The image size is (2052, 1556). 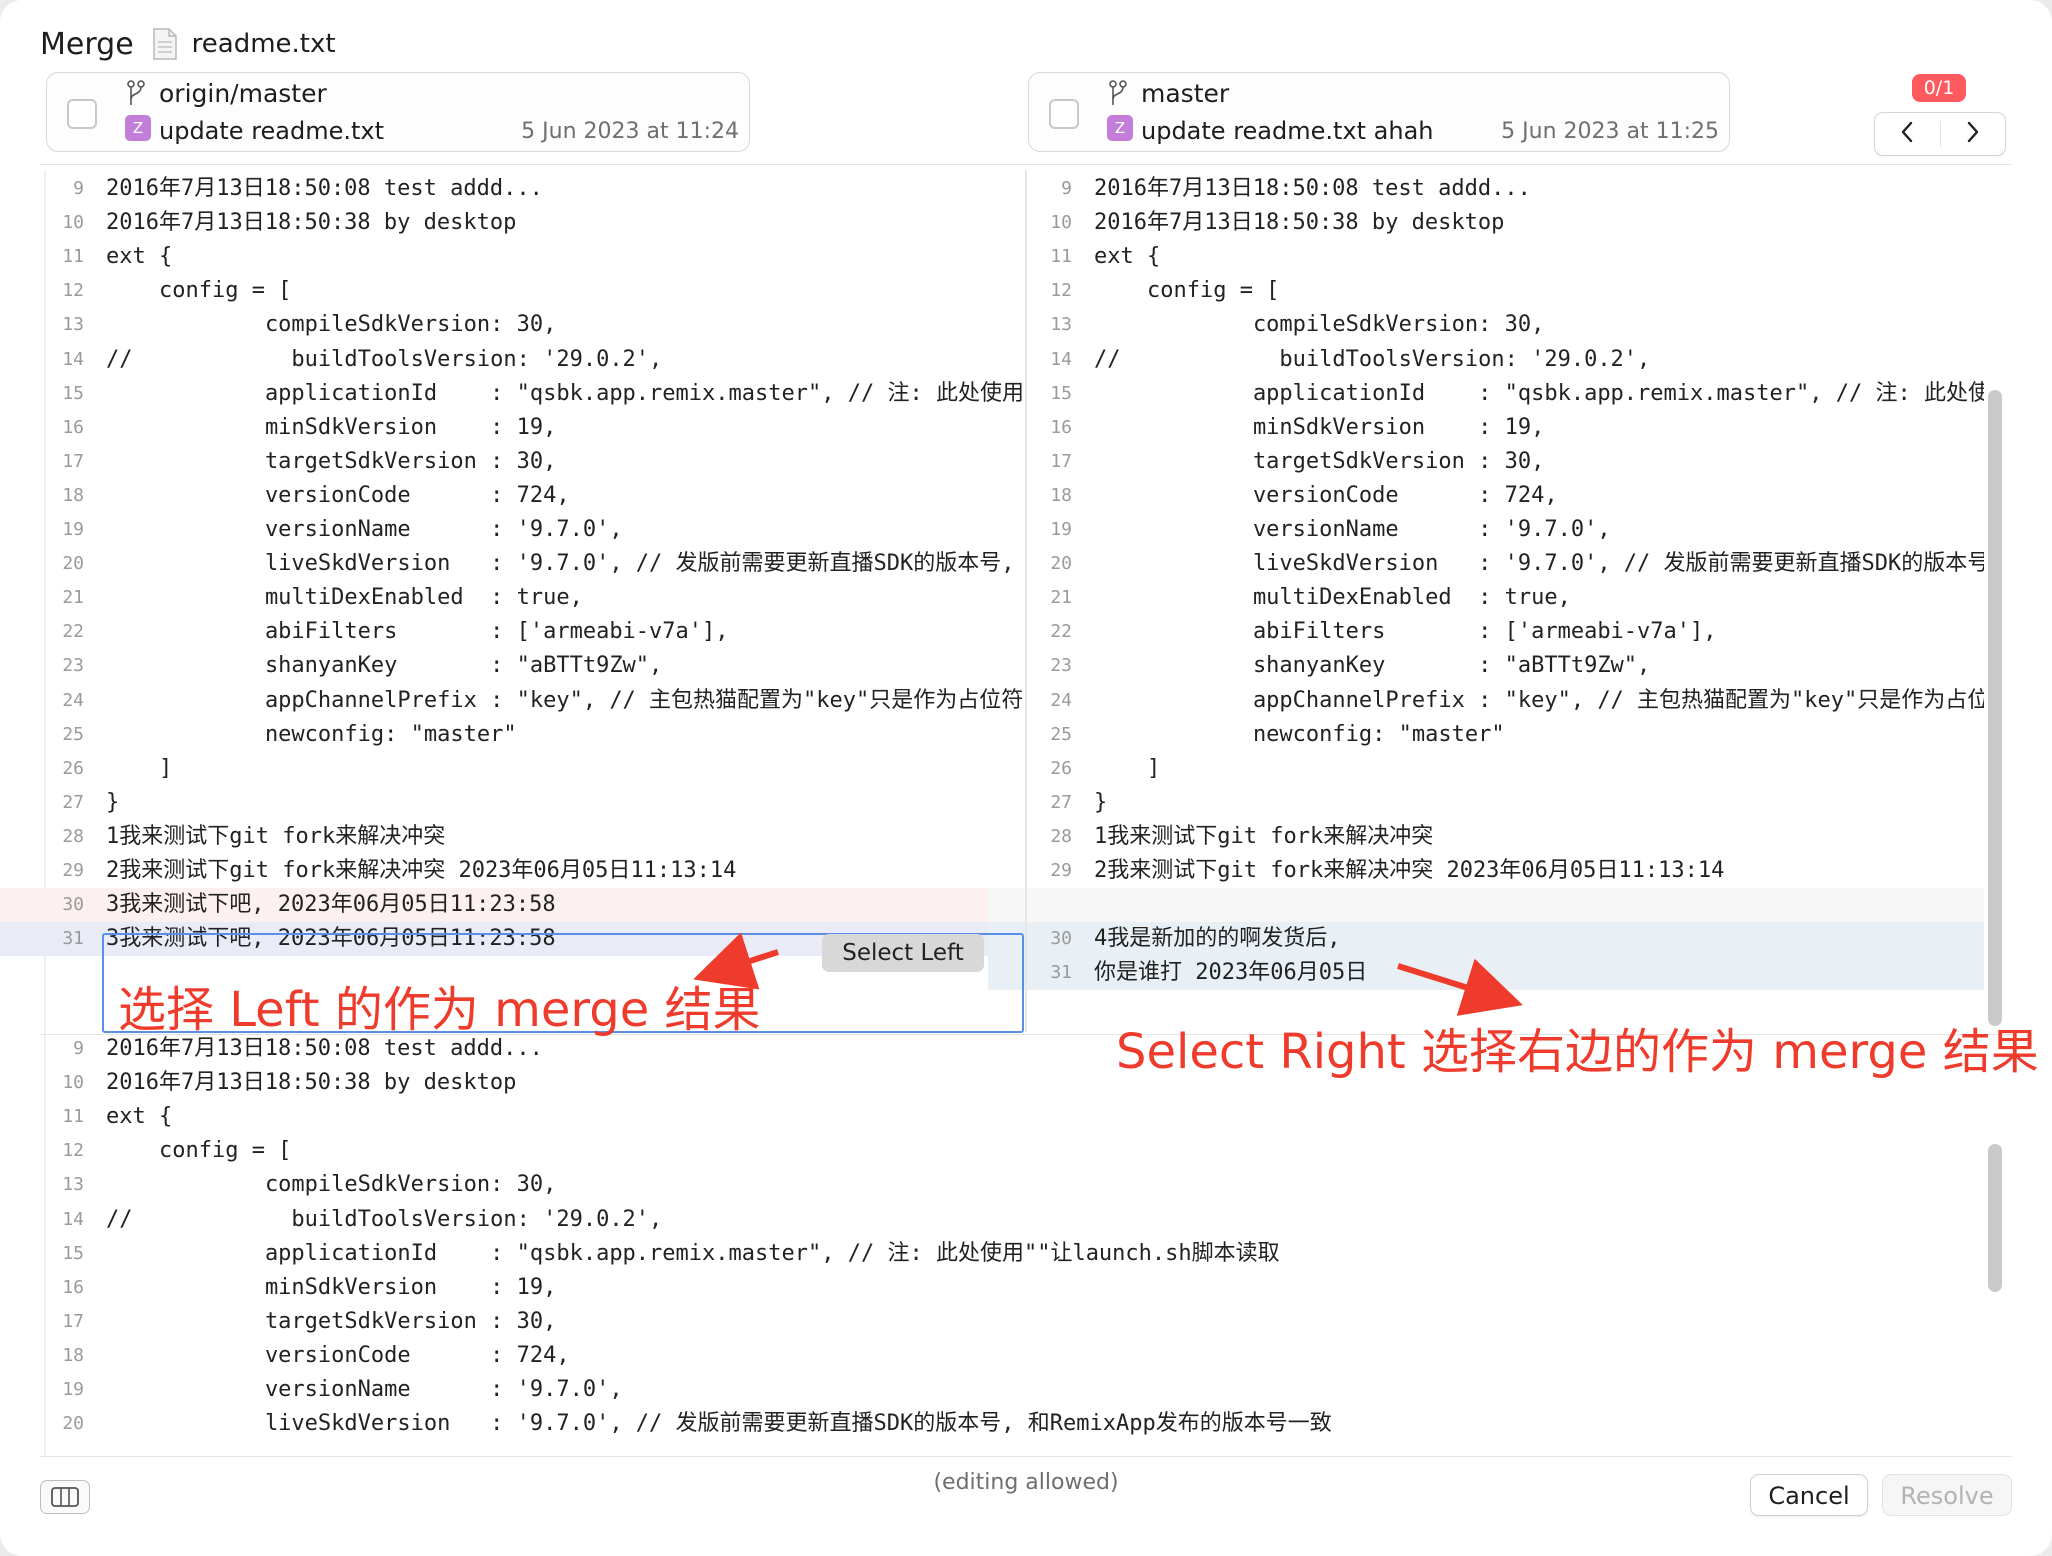 What do you see at coordinates (1809, 1495) in the screenshot?
I see `cancel-button: Cancel` at bounding box center [1809, 1495].